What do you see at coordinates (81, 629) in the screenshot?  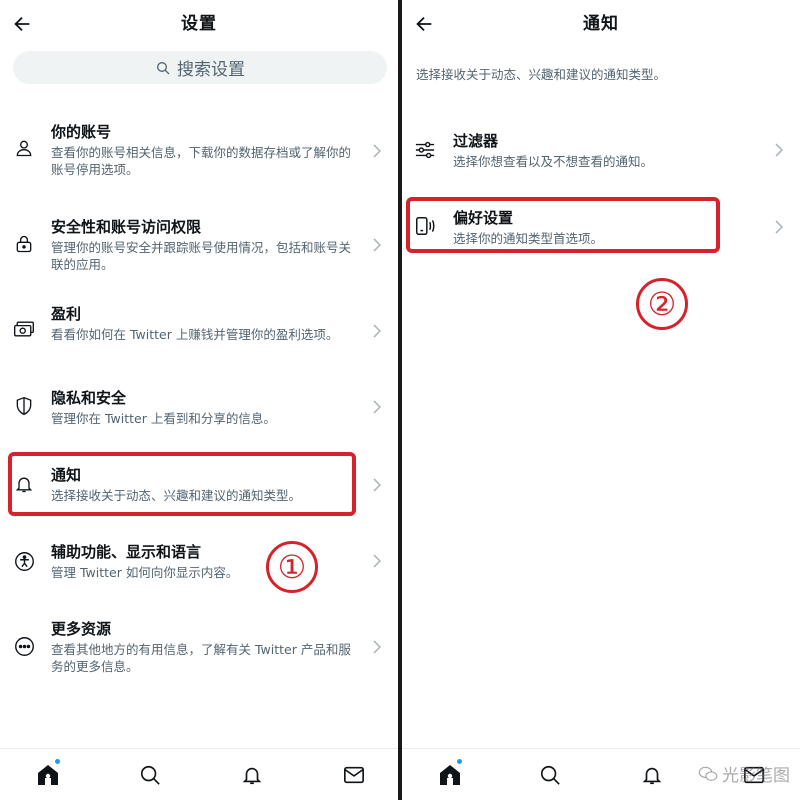 I see `item-title: 更多资源` at bounding box center [81, 629].